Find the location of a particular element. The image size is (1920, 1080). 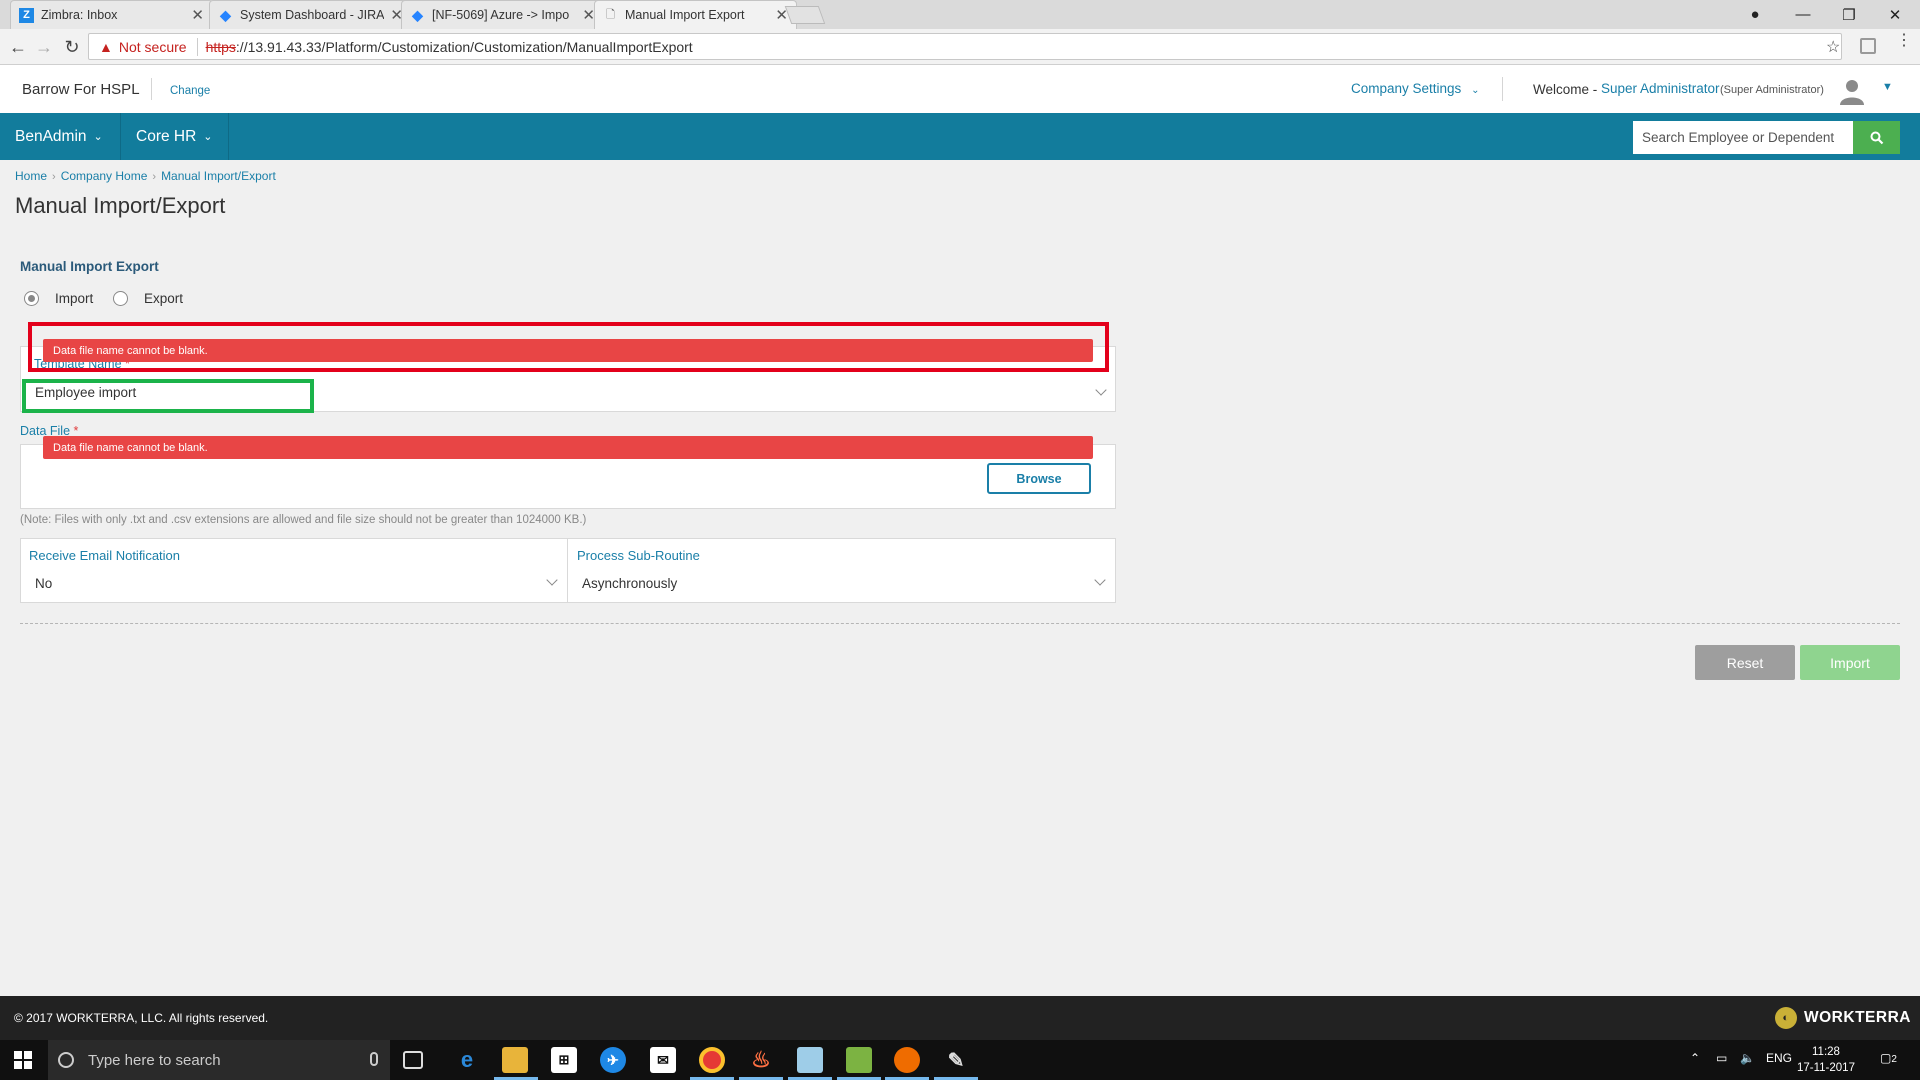

close-icon: ✕ is located at coordinates (197, 15).